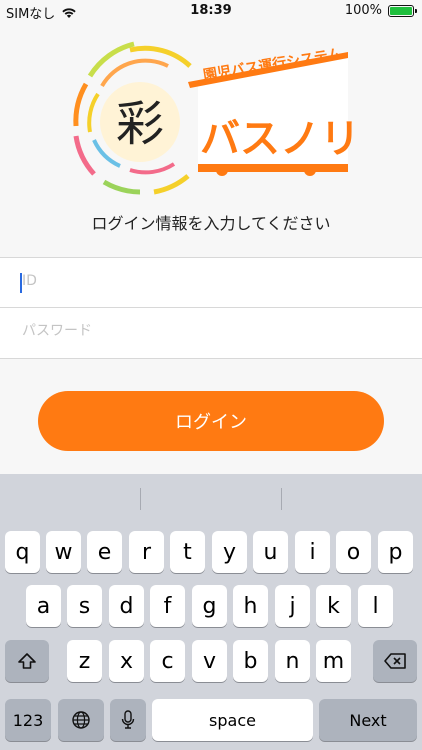 The height and width of the screenshot is (750, 422). What do you see at coordinates (270, 552) in the screenshot?
I see `key-u: u` at bounding box center [270, 552].